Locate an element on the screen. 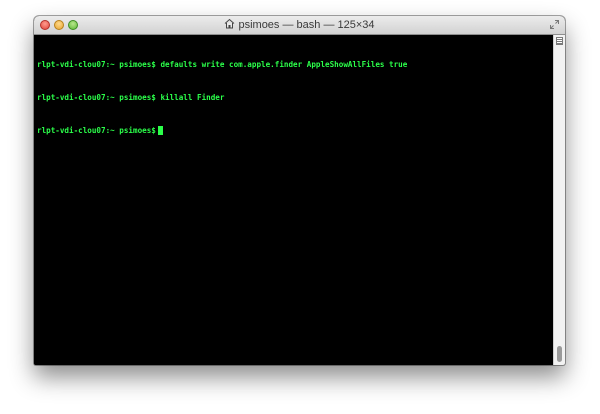 Image resolution: width=600 pixels, height=414 pixels. window-title-container: psimoes — bash — 125×34 is located at coordinates (299, 24).